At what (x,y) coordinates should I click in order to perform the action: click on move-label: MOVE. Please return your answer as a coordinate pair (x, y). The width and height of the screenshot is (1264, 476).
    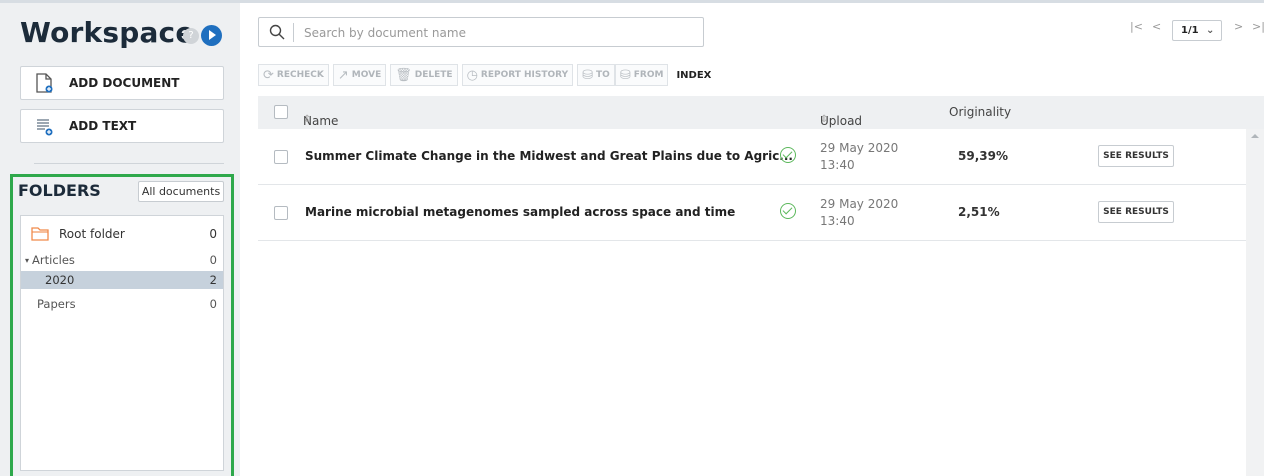
    Looking at the image, I should click on (366, 75).